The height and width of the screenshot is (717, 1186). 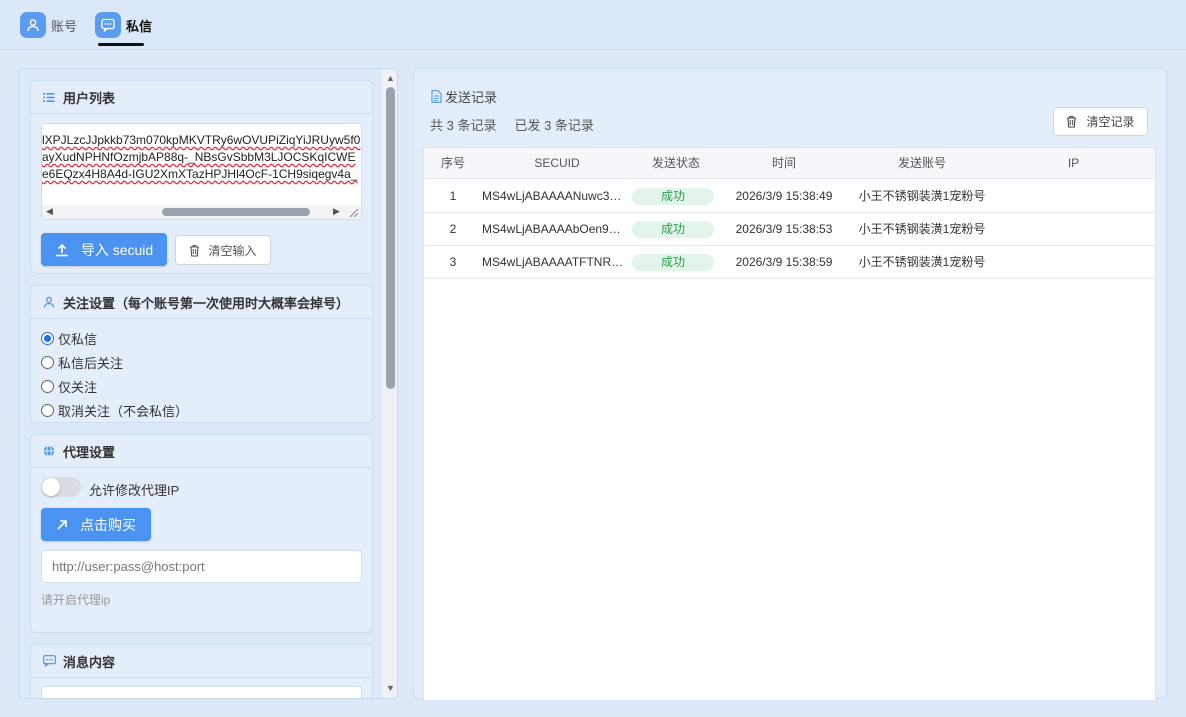 What do you see at coordinates (49, 211) in the screenshot?
I see `scroll-left-icon: ◀` at bounding box center [49, 211].